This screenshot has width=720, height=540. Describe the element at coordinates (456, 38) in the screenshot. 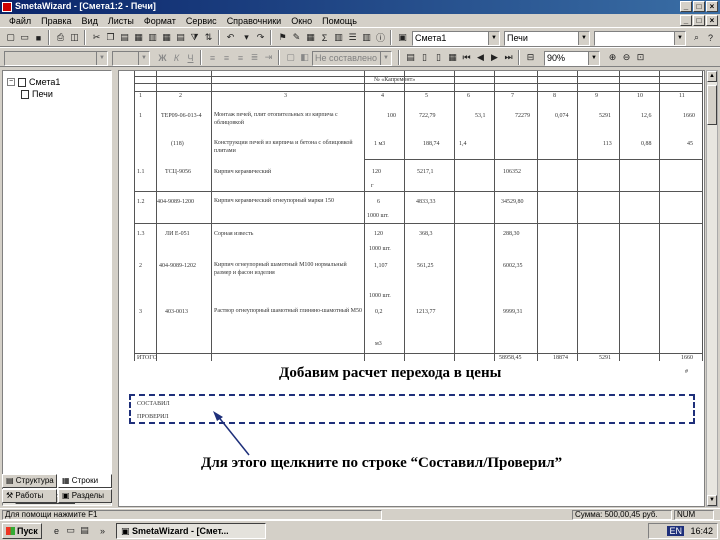

I see `smeta-select: Смета1 ▼` at that location.